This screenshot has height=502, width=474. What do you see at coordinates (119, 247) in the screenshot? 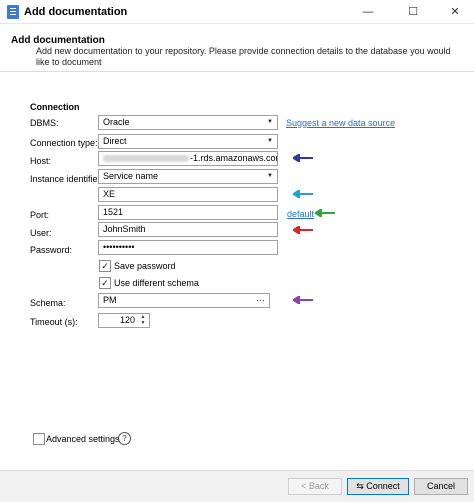
I see `password-value: ••••••••••` at bounding box center [119, 247].